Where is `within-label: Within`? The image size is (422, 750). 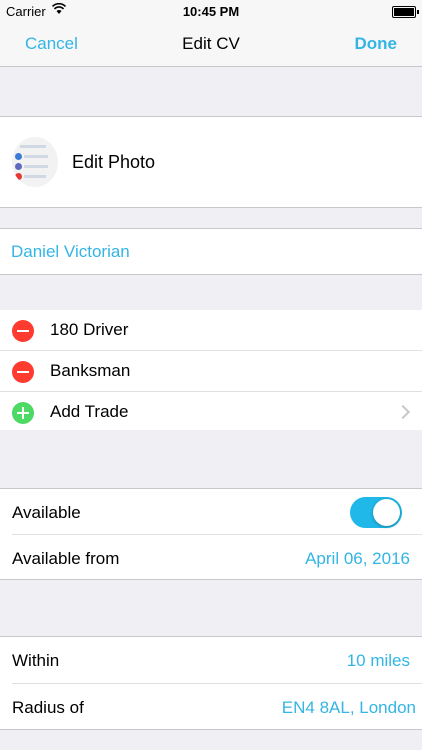
within-label: Within is located at coordinates (36, 660).